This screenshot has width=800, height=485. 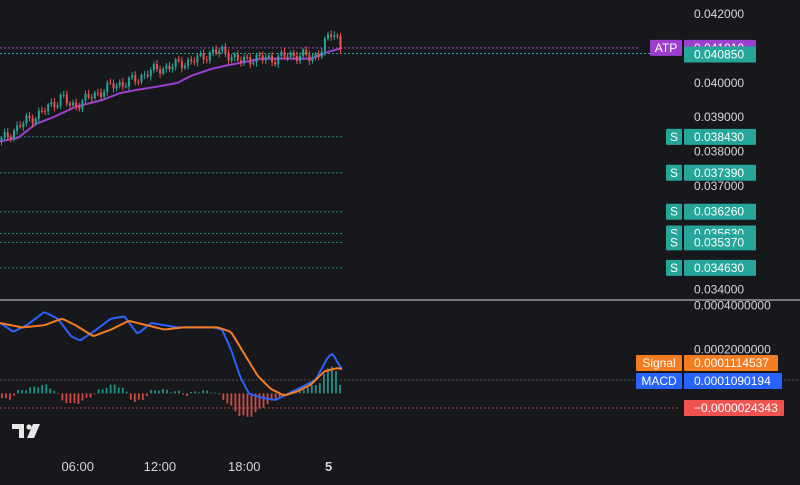 I want to click on signal-line, so click(x=171, y=357).